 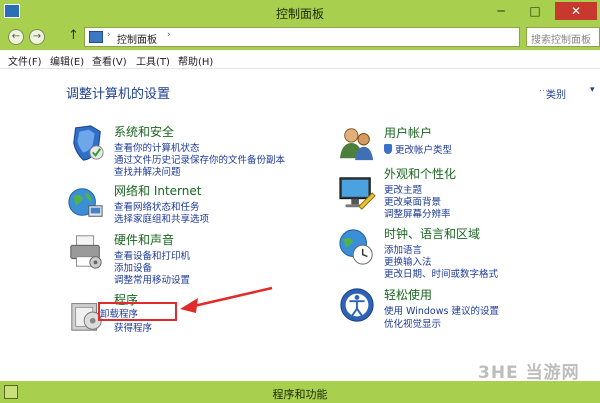 I want to click on search-input: 搜索控制面板, so click(x=563, y=37).